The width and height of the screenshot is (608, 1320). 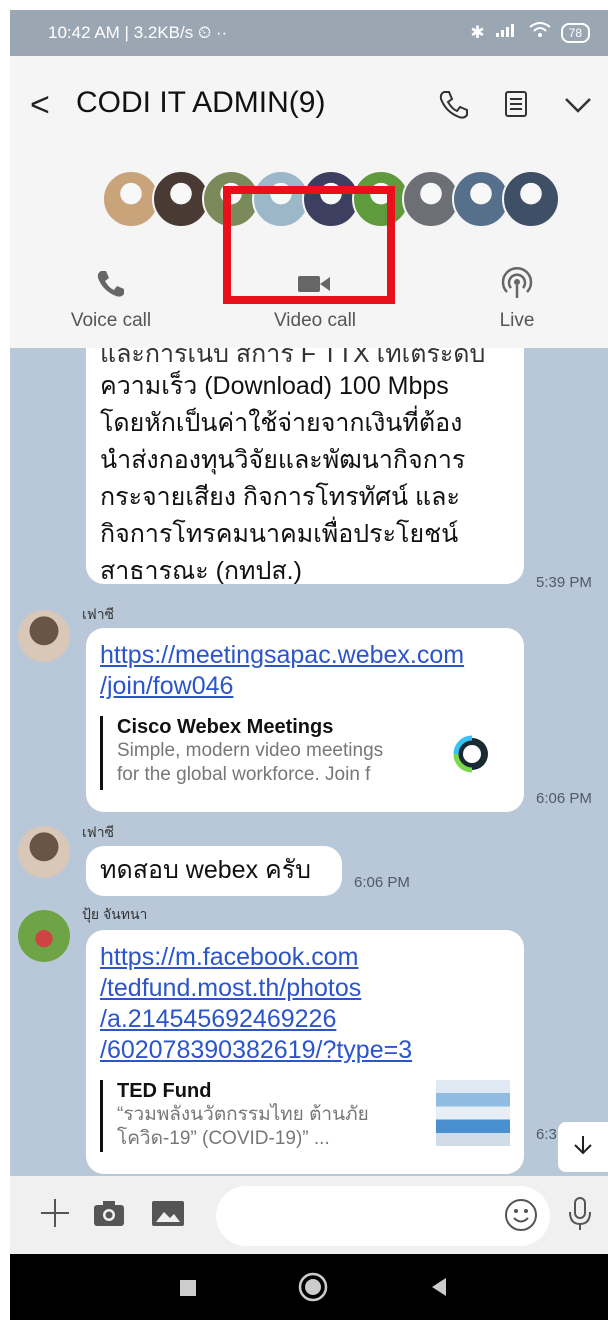 What do you see at coordinates (282, 686) in the screenshot?
I see `message-link: /join/fow046` at bounding box center [282, 686].